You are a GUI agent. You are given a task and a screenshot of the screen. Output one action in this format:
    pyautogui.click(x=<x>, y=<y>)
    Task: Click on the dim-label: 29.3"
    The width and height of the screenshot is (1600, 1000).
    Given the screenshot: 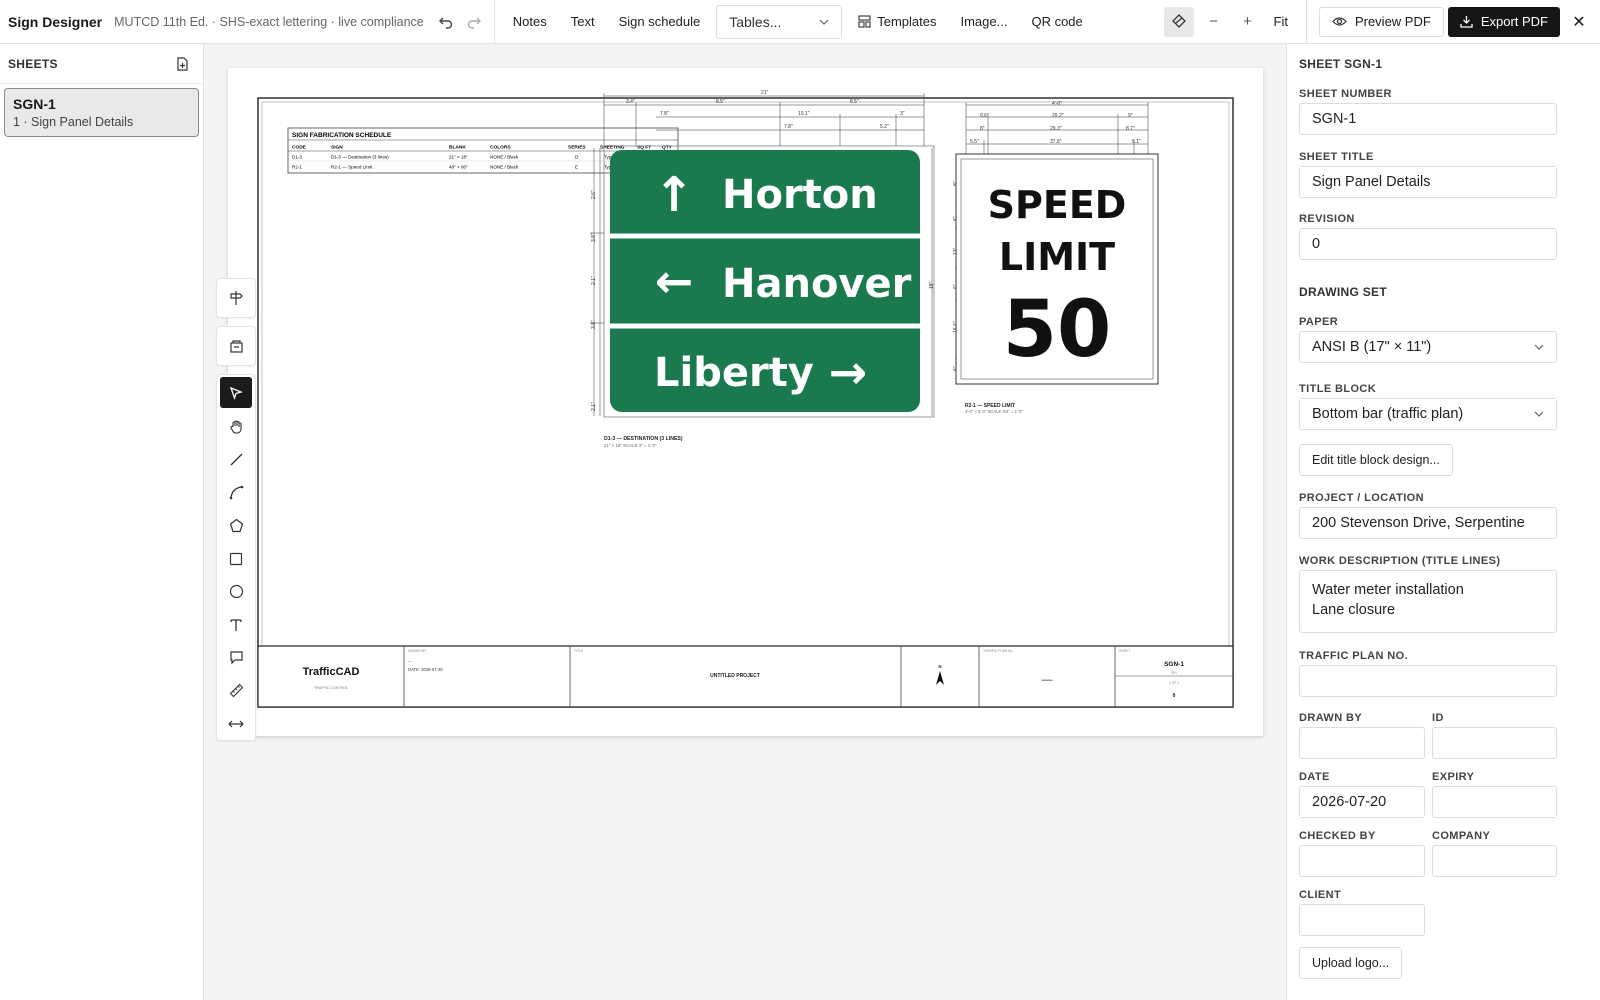 What is the action you would take?
    pyautogui.click(x=1056, y=129)
    